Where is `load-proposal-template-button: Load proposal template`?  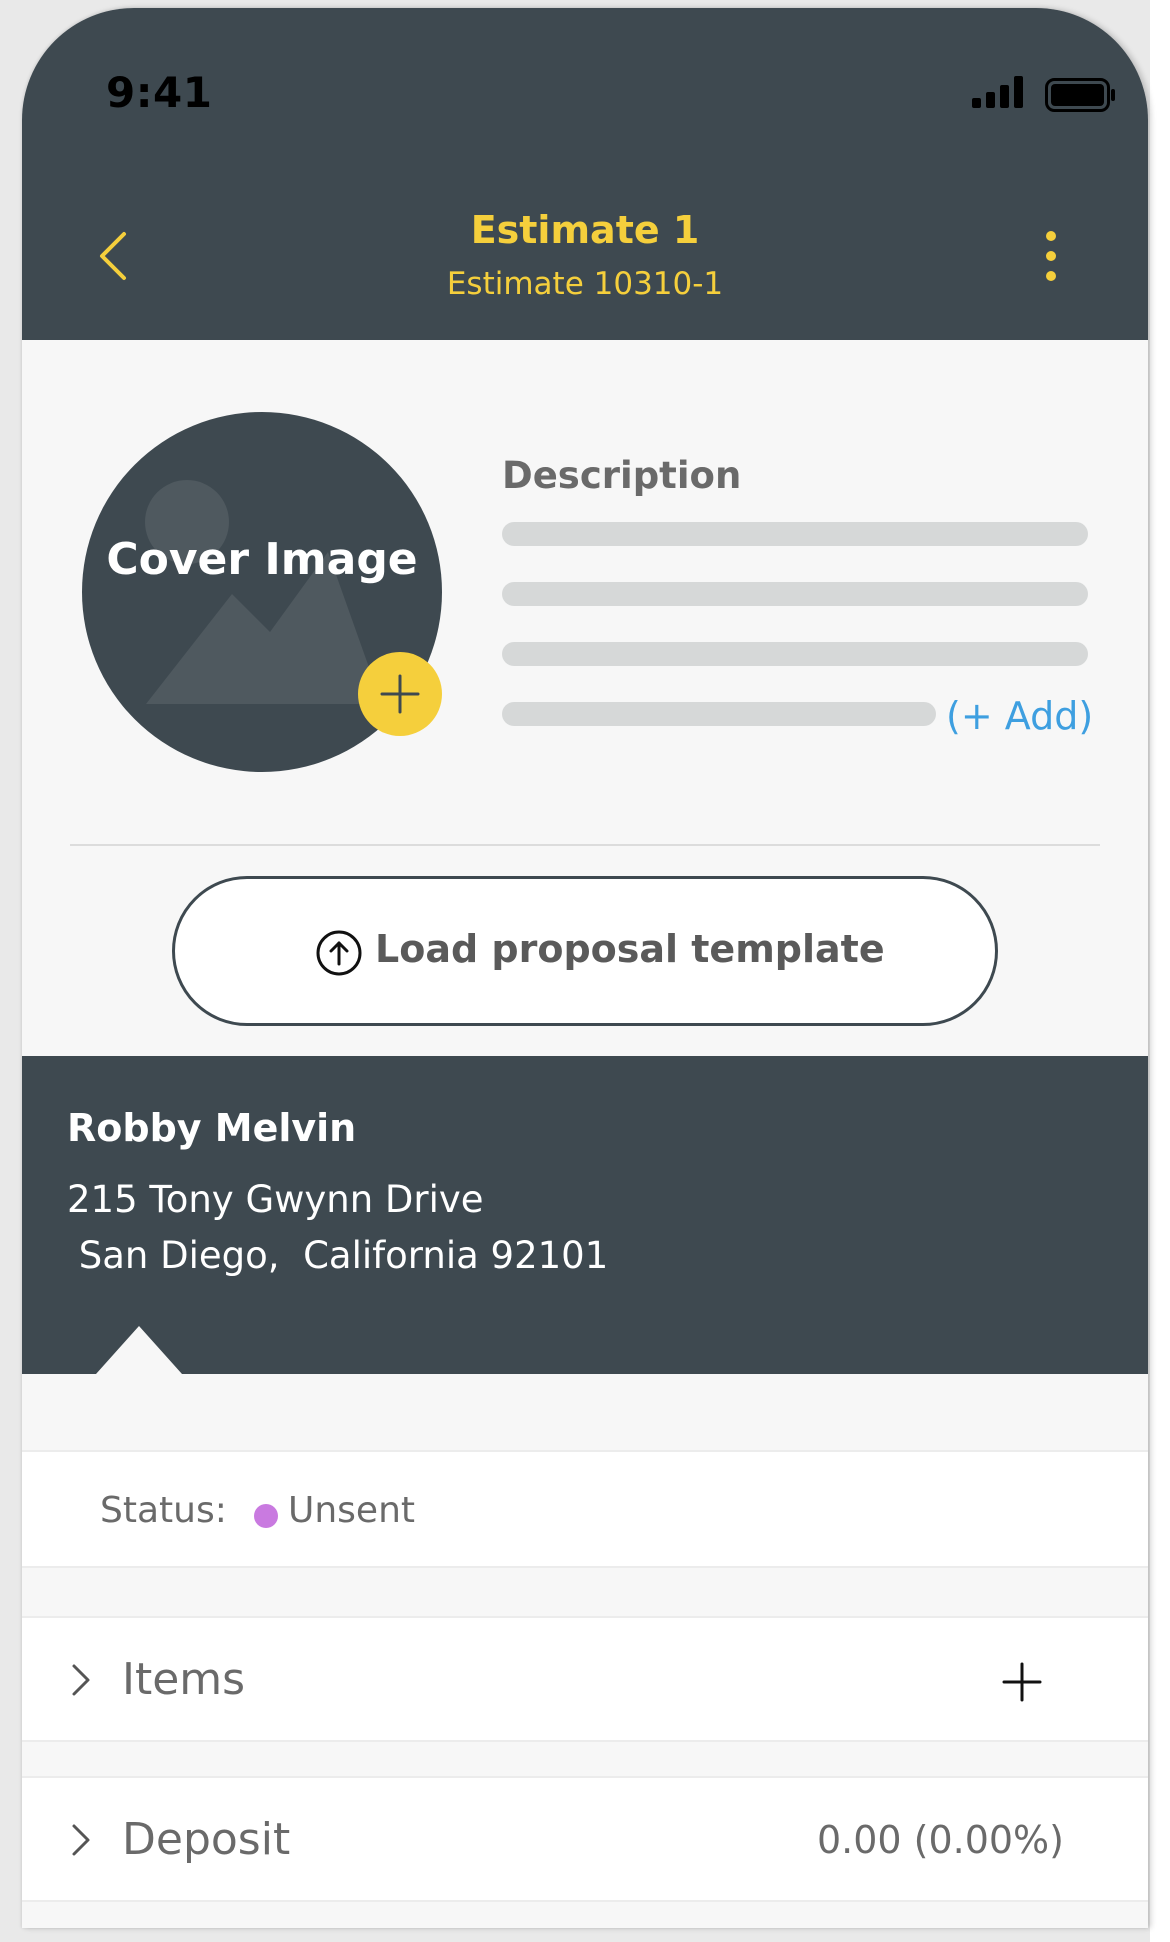 load-proposal-template-button: Load proposal template is located at coordinates (585, 951).